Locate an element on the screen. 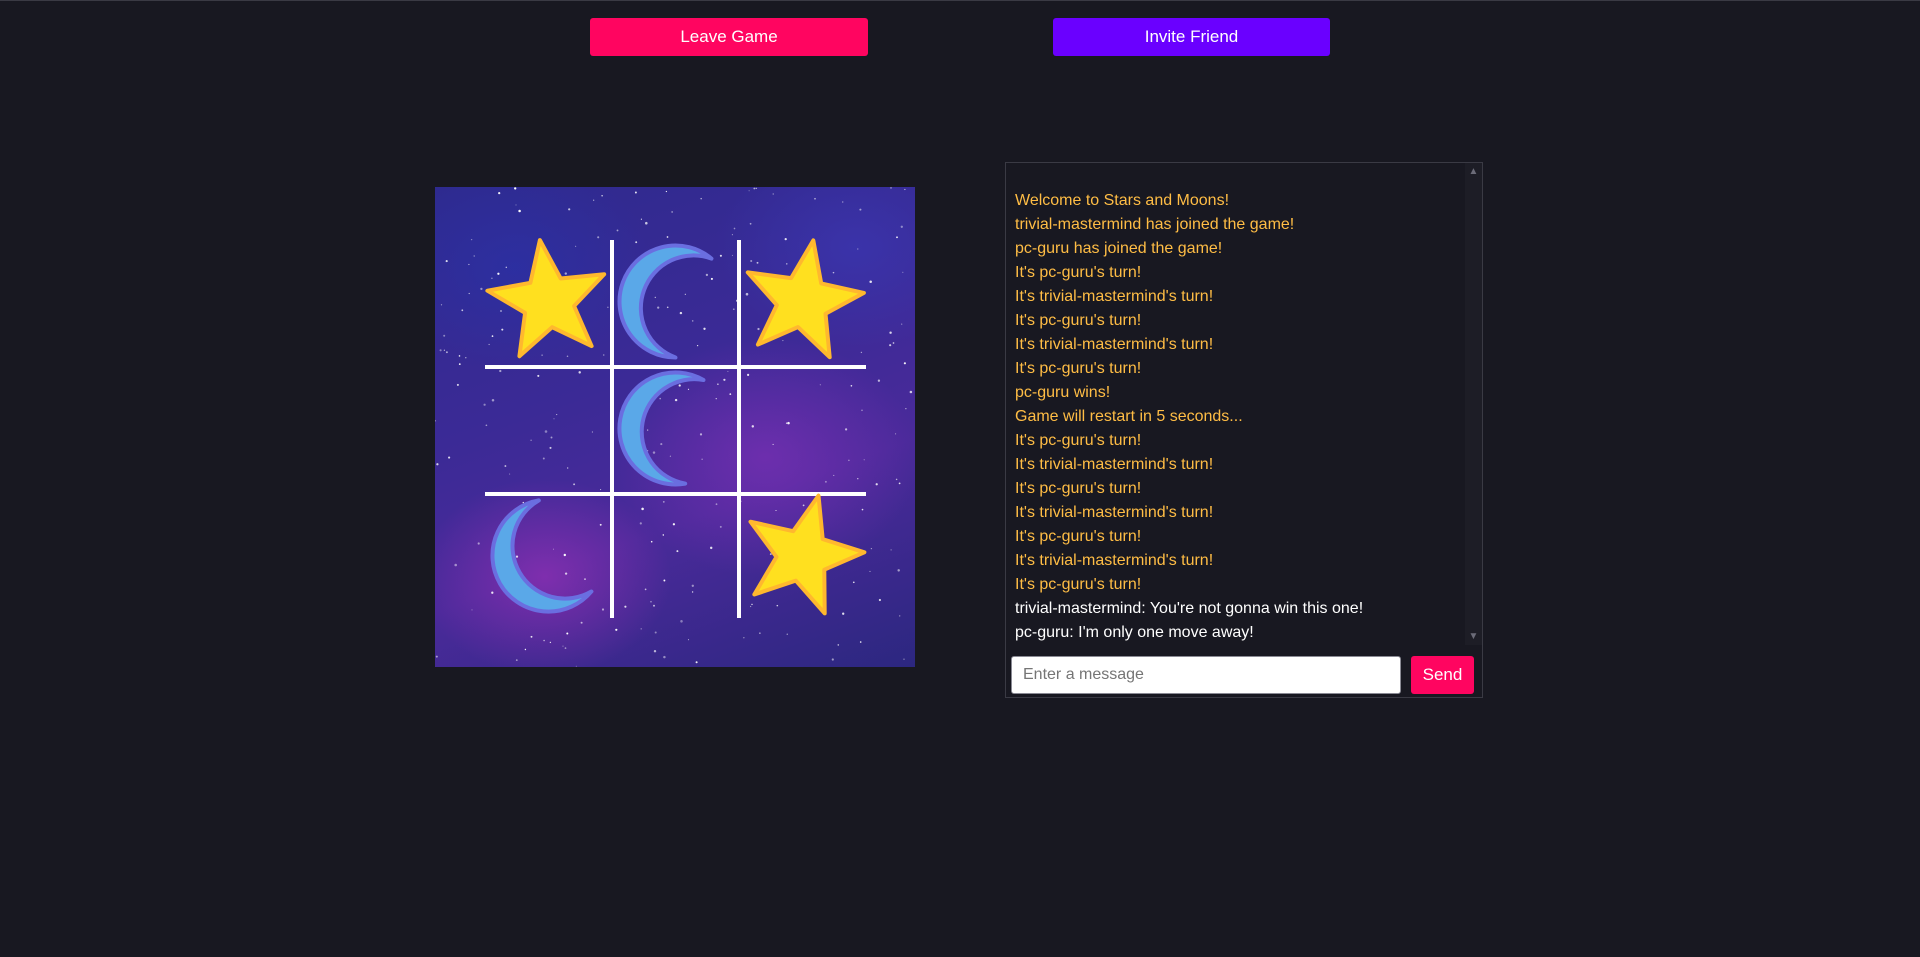 Image resolution: width=1920 pixels, height=957 pixels. game-board is located at coordinates (675, 427).